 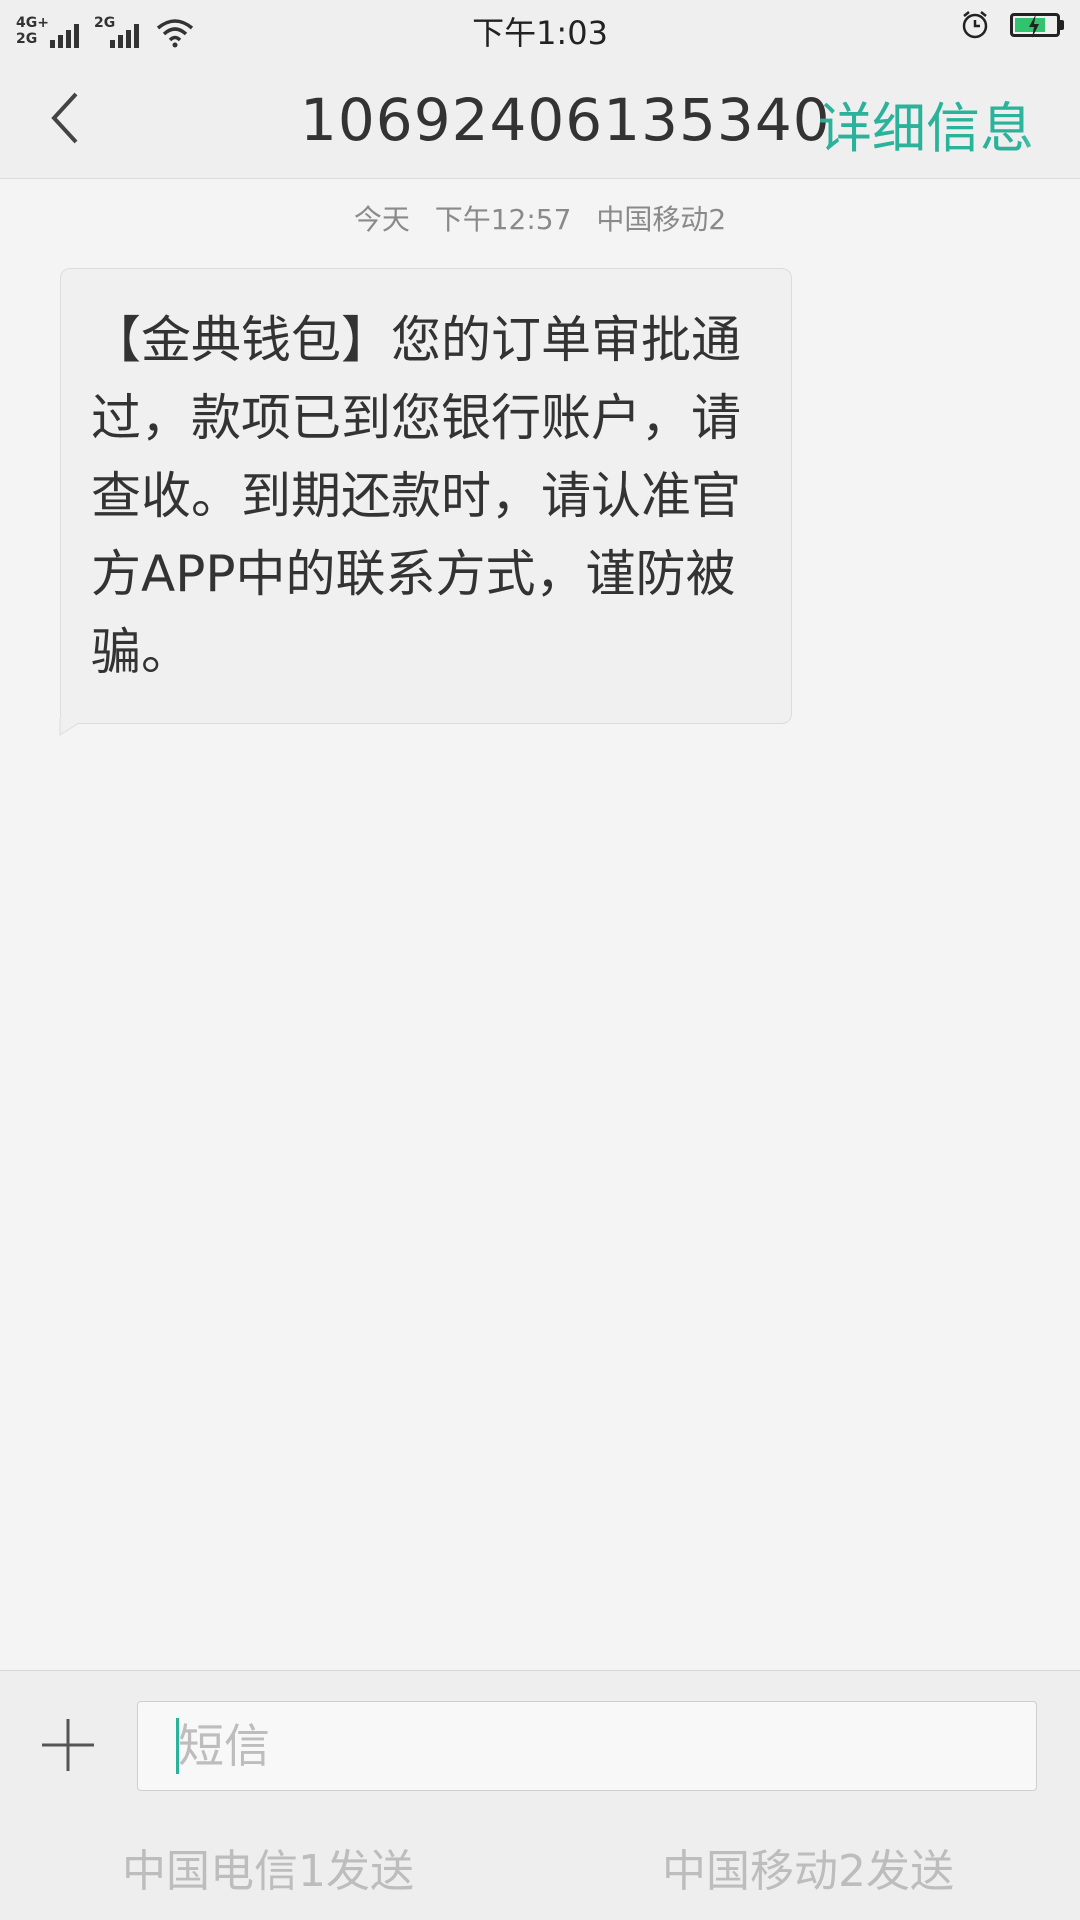 I want to click on send-sim2-button: 中国移动2发送, so click(x=808, y=1867).